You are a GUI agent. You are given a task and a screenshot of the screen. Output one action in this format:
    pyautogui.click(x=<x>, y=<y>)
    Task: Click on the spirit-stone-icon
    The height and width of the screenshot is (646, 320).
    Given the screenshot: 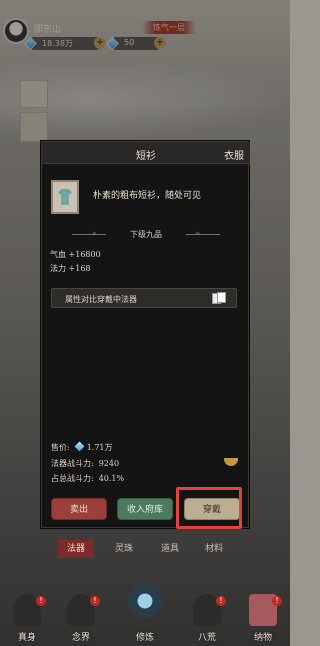 What is the action you would take?
    pyautogui.click(x=79, y=446)
    